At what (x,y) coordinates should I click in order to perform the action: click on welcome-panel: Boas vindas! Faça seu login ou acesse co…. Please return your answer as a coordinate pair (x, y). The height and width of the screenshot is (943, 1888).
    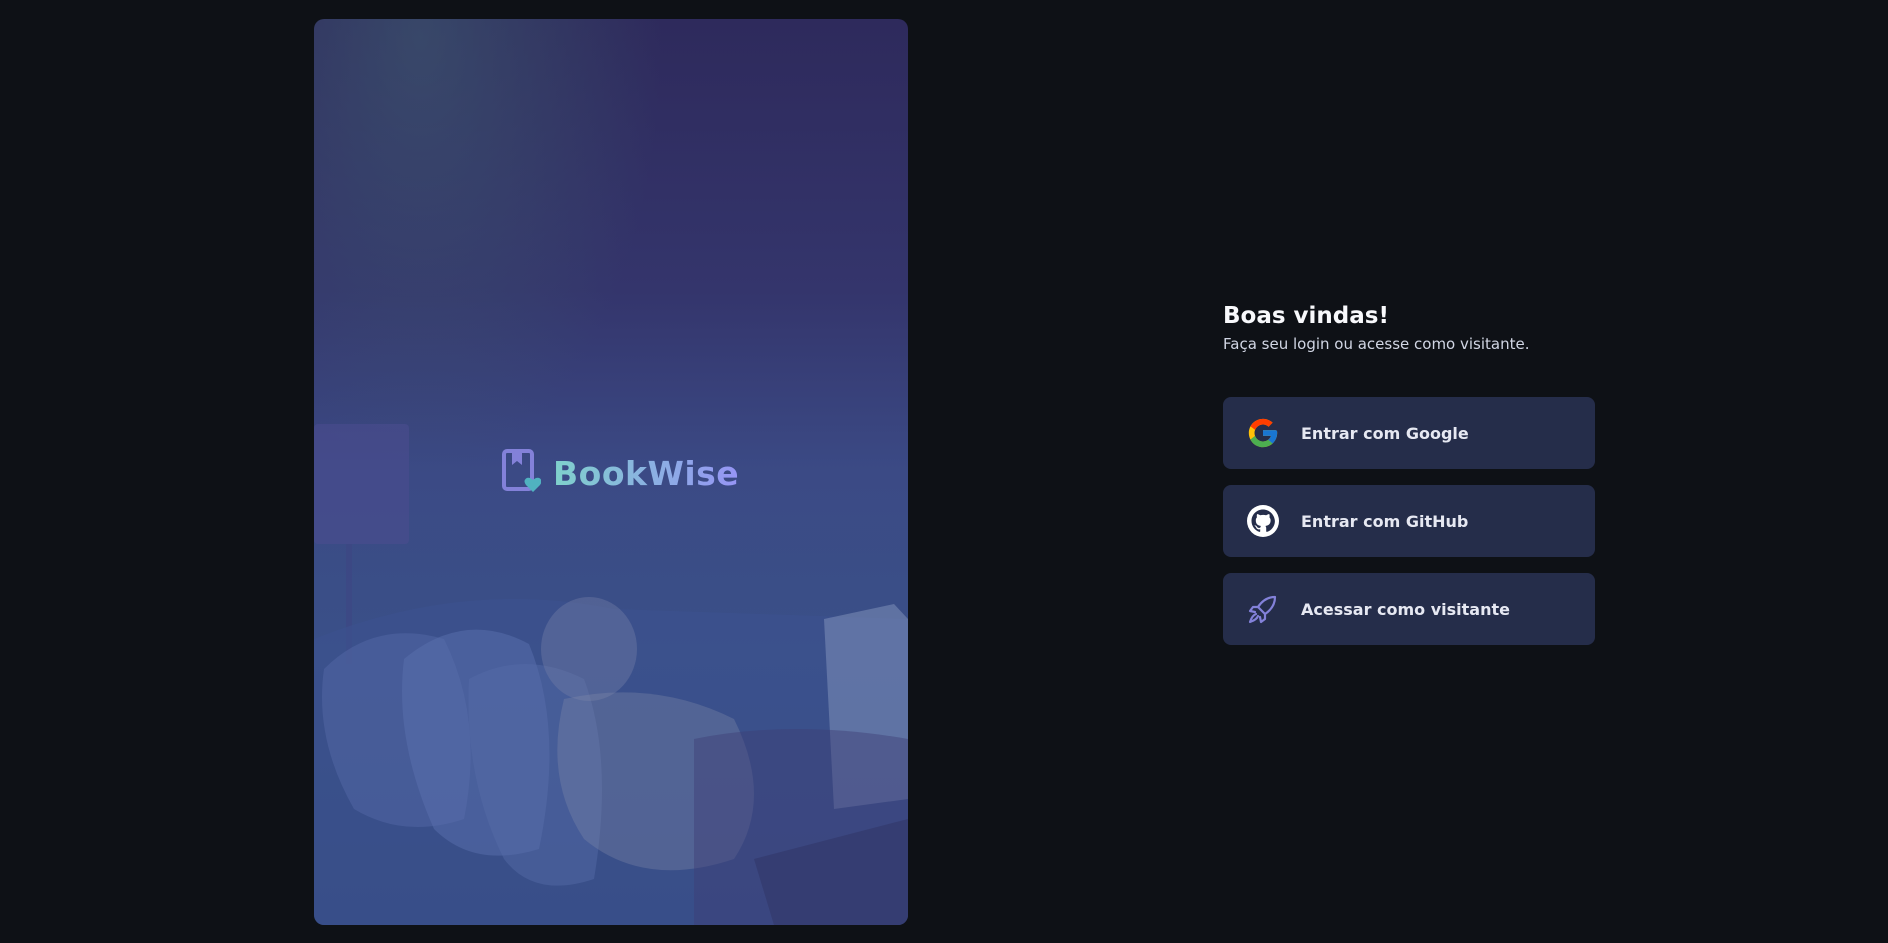
    Looking at the image, I should click on (1409, 472).